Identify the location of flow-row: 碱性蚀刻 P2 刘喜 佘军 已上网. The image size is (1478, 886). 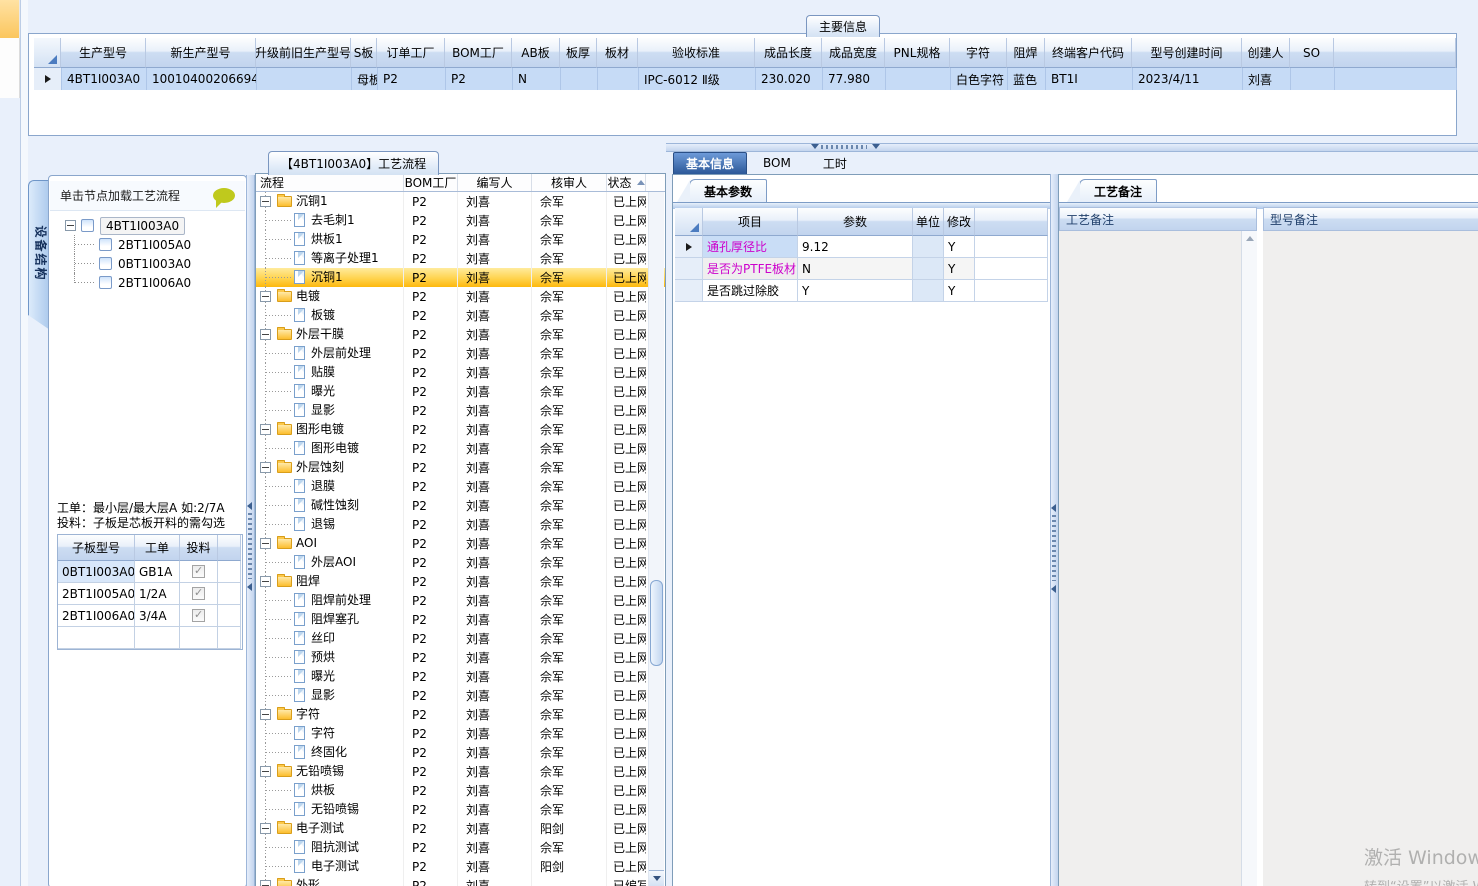
(460, 505).